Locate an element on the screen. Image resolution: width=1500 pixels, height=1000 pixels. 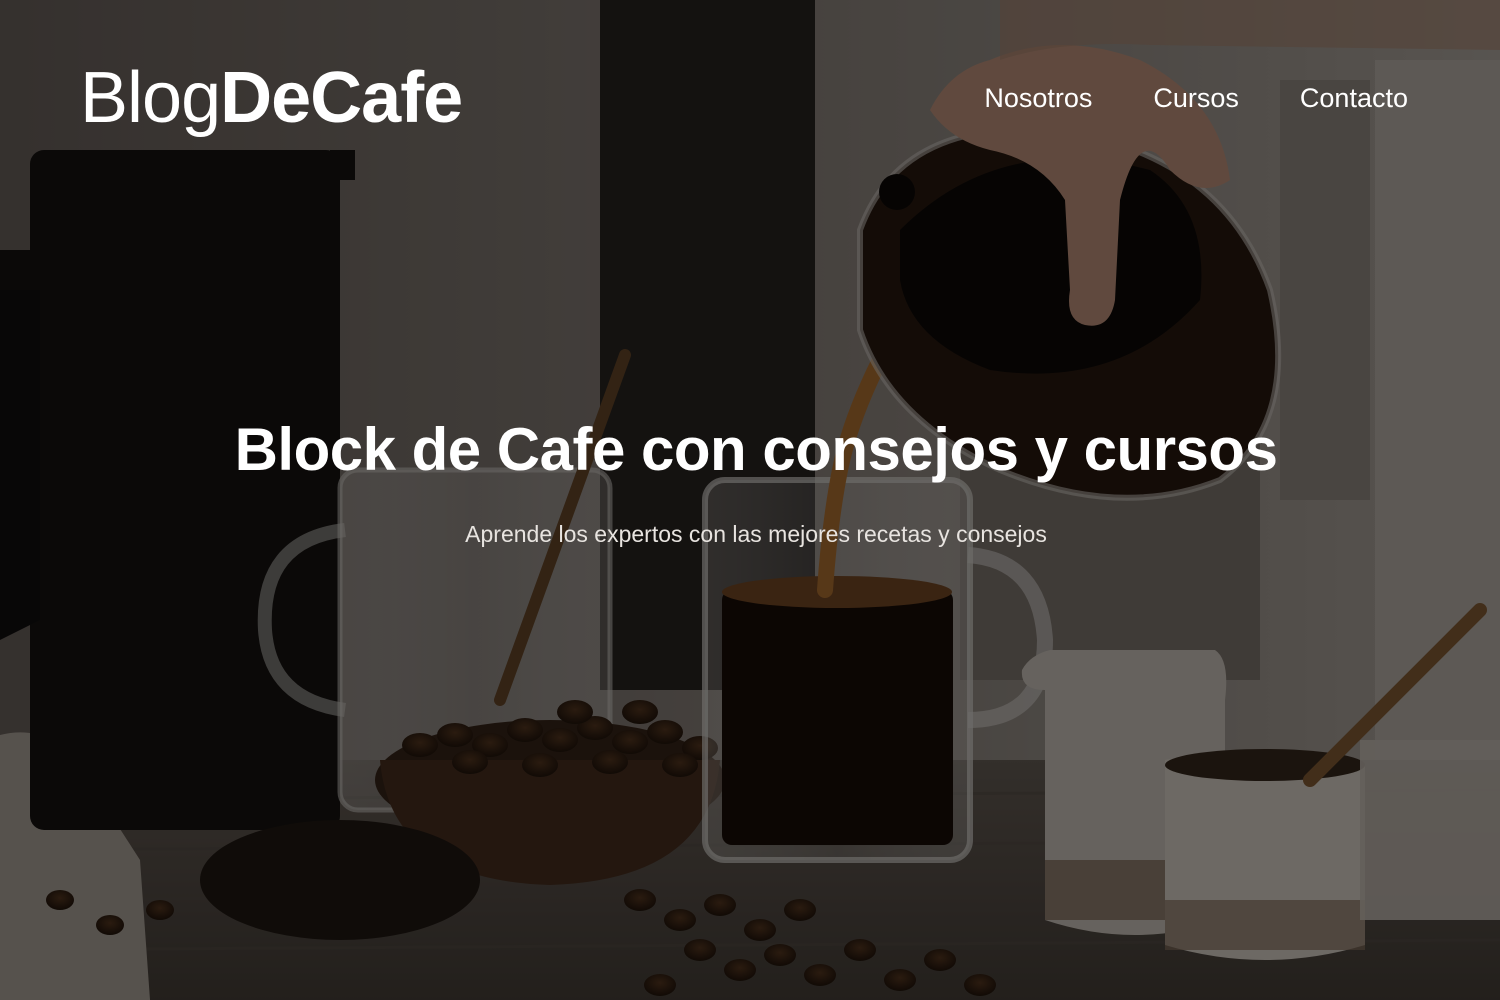
nav-link-cursos: Cursos is located at coordinates (1196, 98).